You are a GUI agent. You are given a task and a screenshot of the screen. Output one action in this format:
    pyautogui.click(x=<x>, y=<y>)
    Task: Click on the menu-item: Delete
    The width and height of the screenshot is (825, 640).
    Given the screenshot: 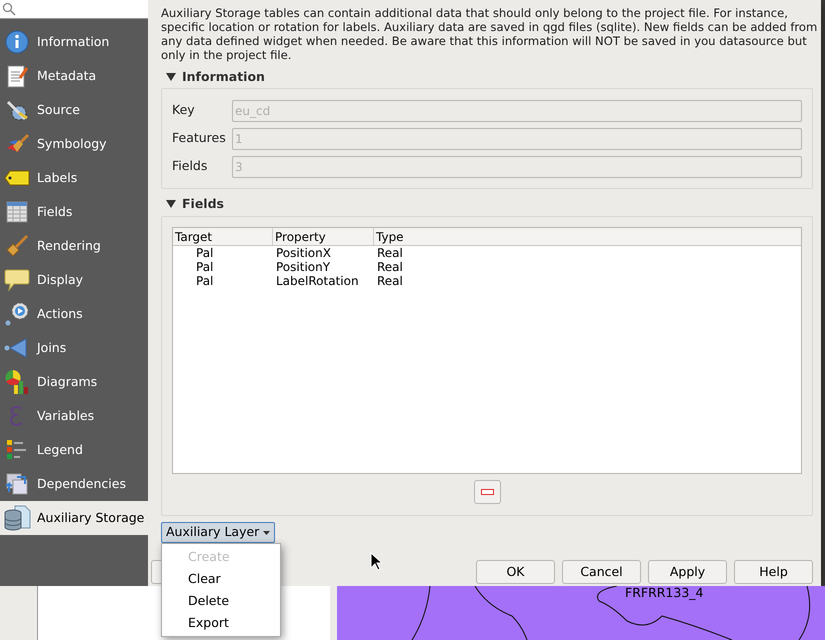 What is the action you would take?
    pyautogui.click(x=221, y=601)
    